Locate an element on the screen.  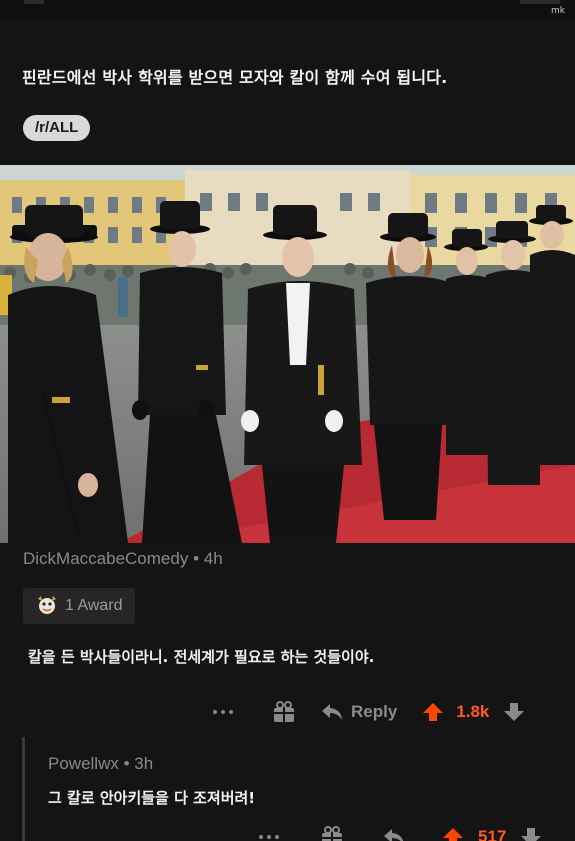
award-badge: 1 Award is located at coordinates (79, 606).